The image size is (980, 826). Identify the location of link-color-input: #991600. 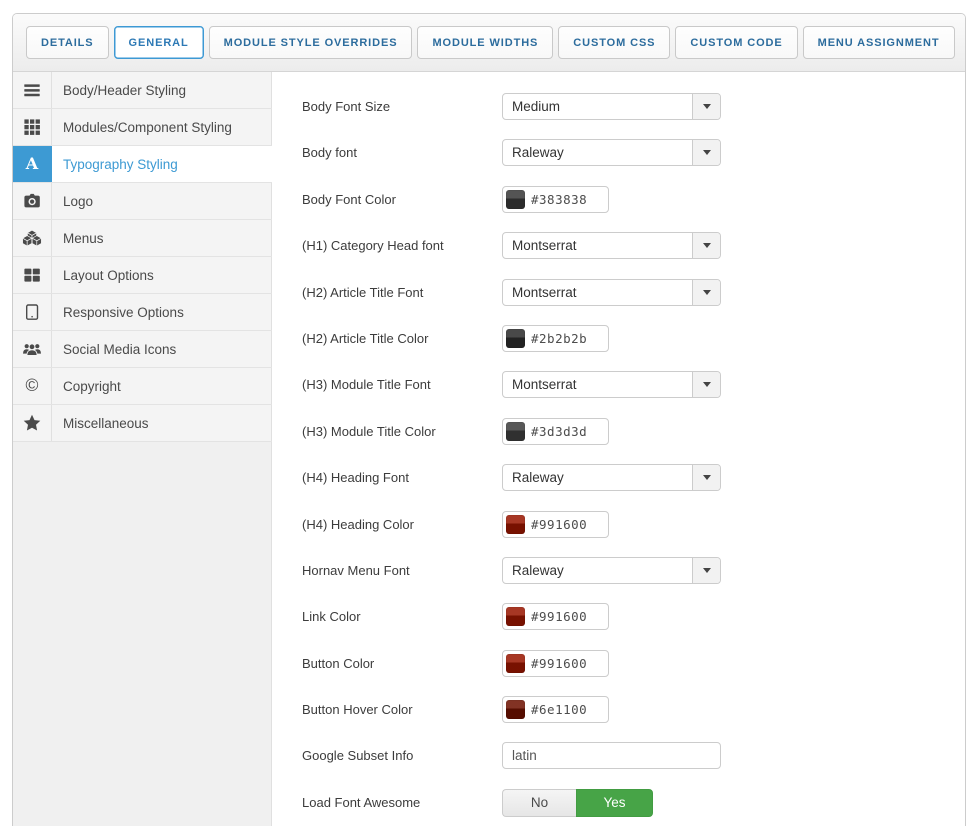
(555, 617).